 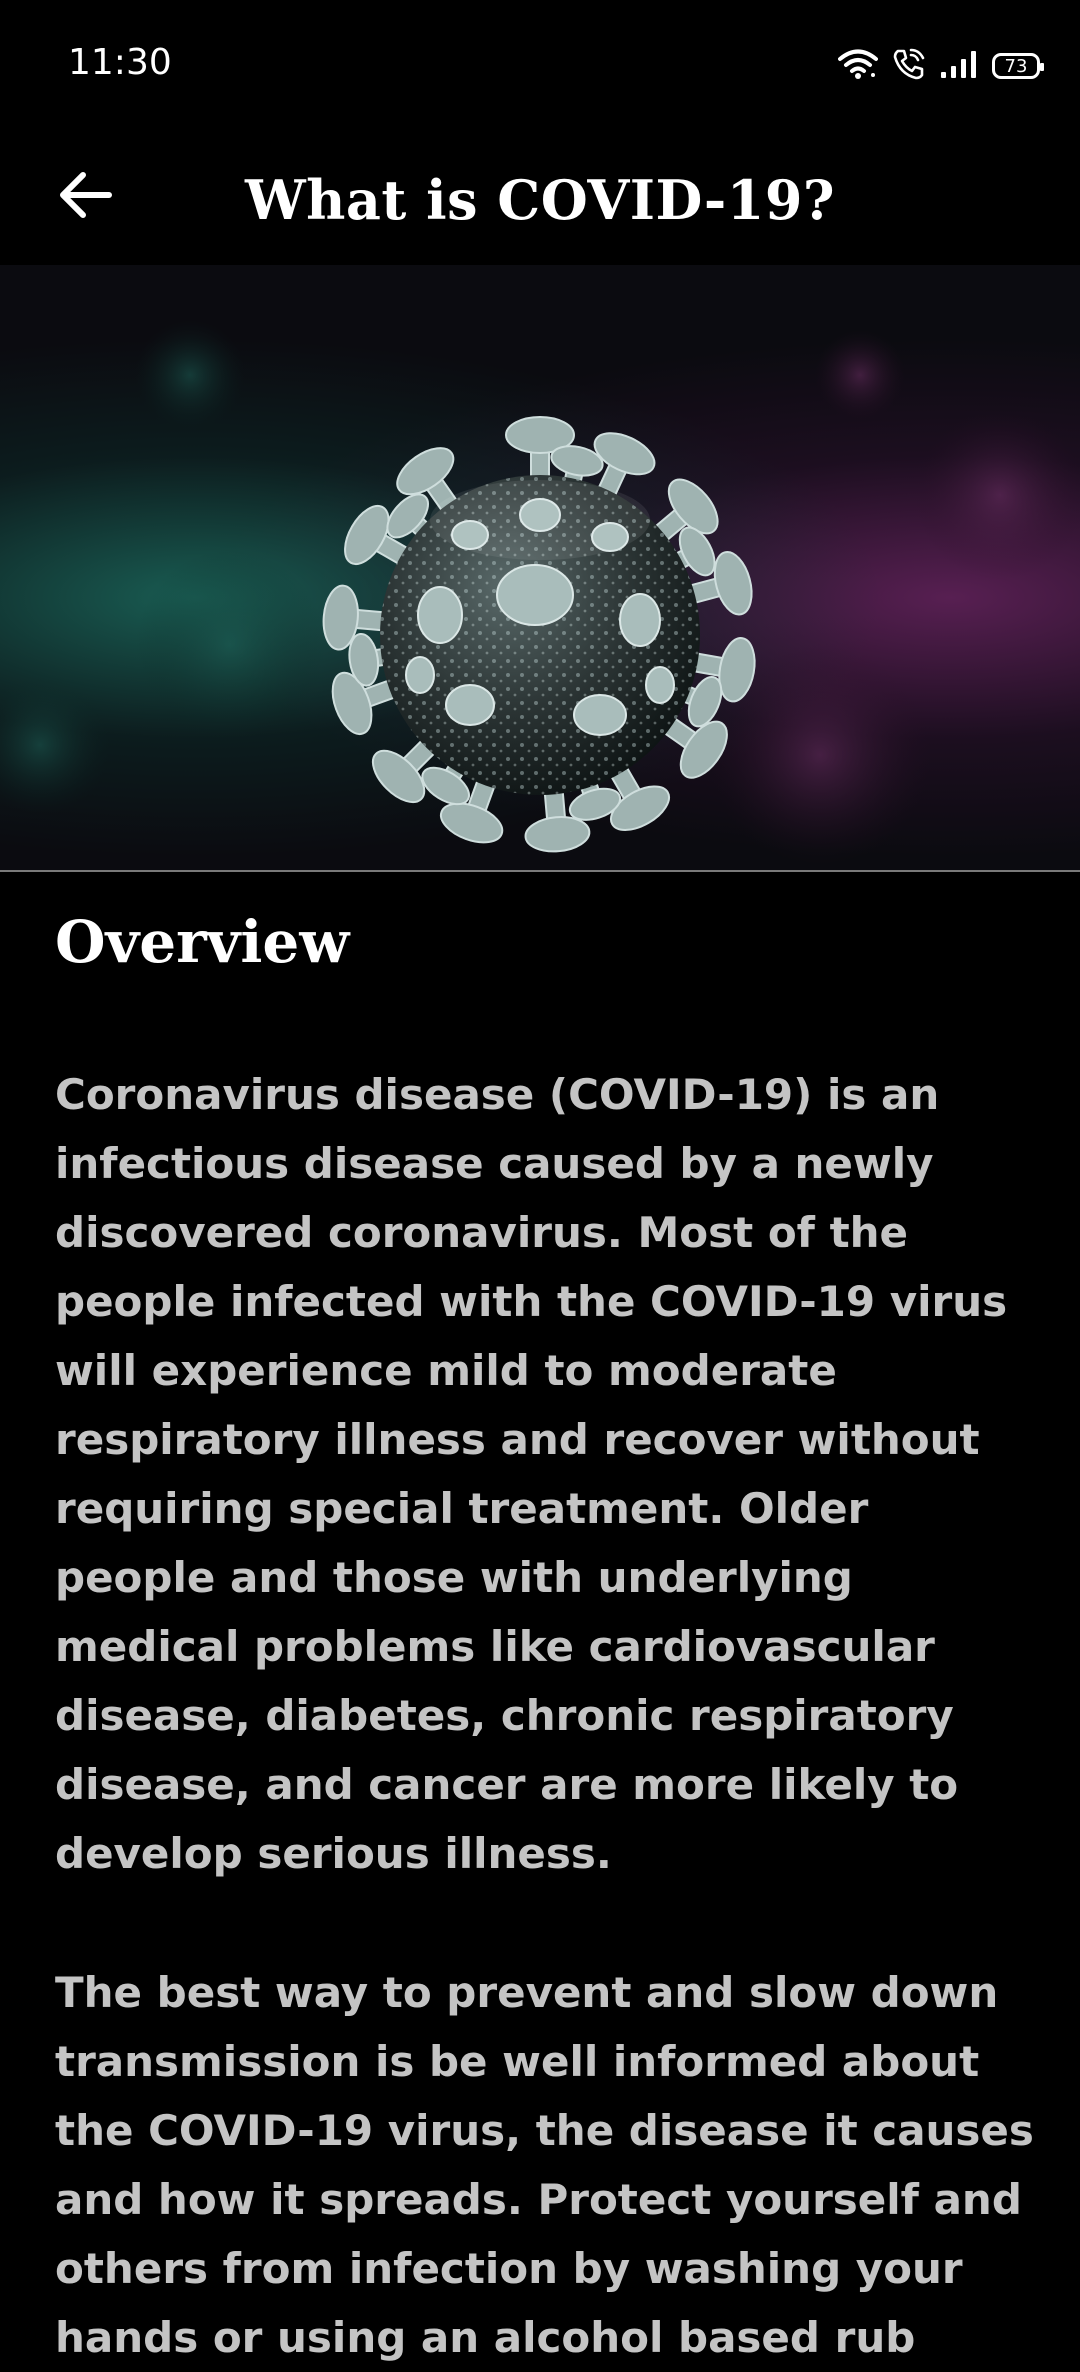 What do you see at coordinates (540, 65) in the screenshot?
I see `status-bar: 11:30 73` at bounding box center [540, 65].